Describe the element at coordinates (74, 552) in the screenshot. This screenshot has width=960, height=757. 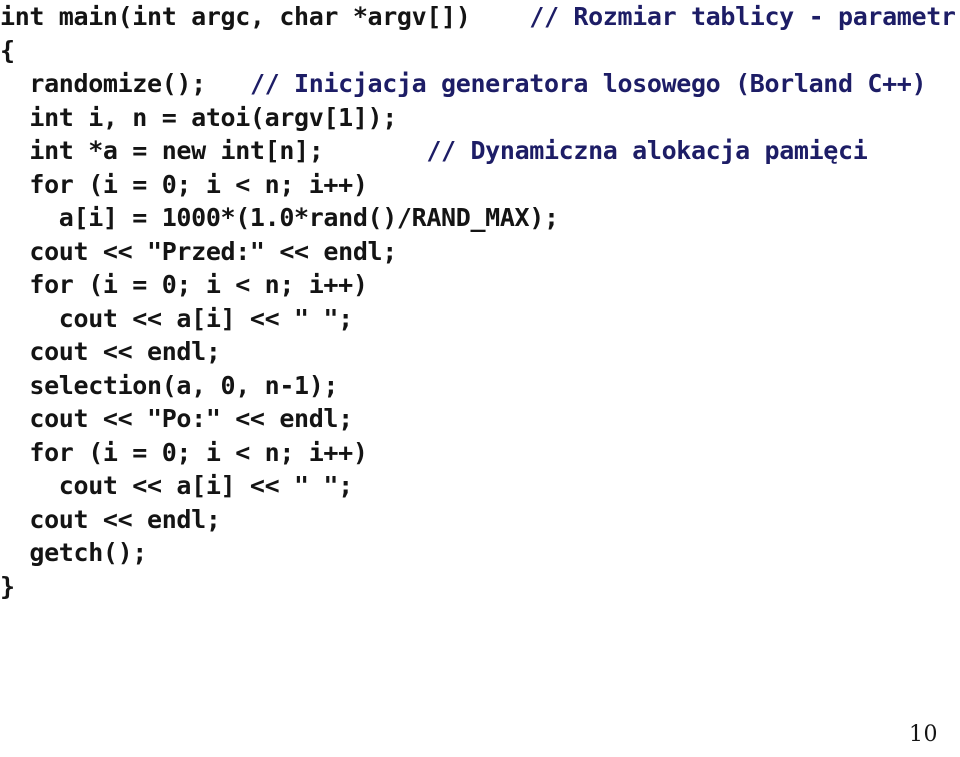
I see `code-text: getch();` at that location.